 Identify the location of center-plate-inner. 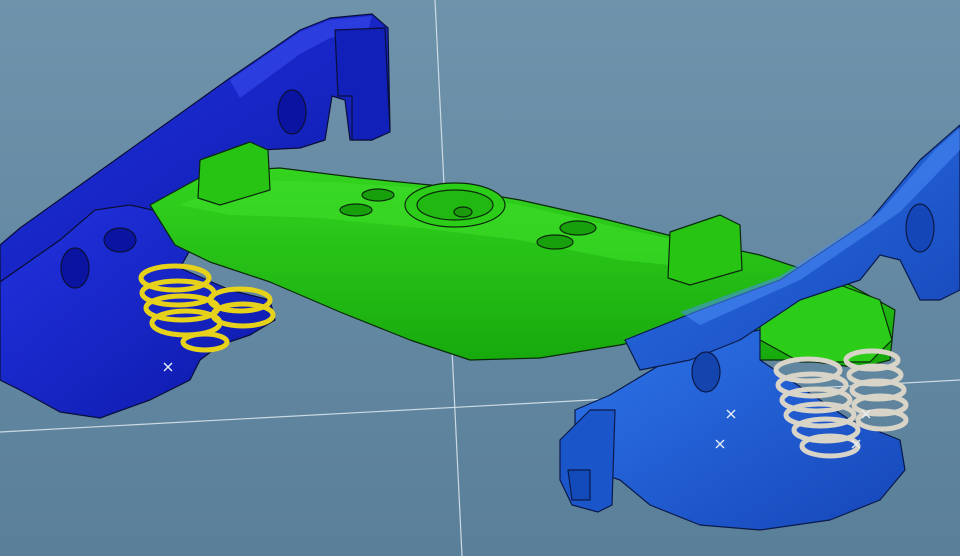
(455, 205).